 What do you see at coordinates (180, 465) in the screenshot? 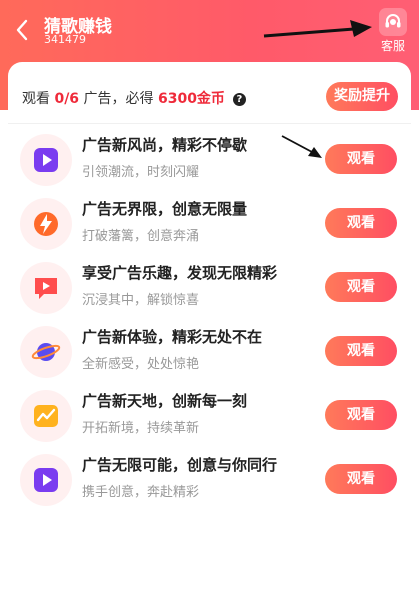
I see `task-title: 广告无限可能，创意与你同行` at bounding box center [180, 465].